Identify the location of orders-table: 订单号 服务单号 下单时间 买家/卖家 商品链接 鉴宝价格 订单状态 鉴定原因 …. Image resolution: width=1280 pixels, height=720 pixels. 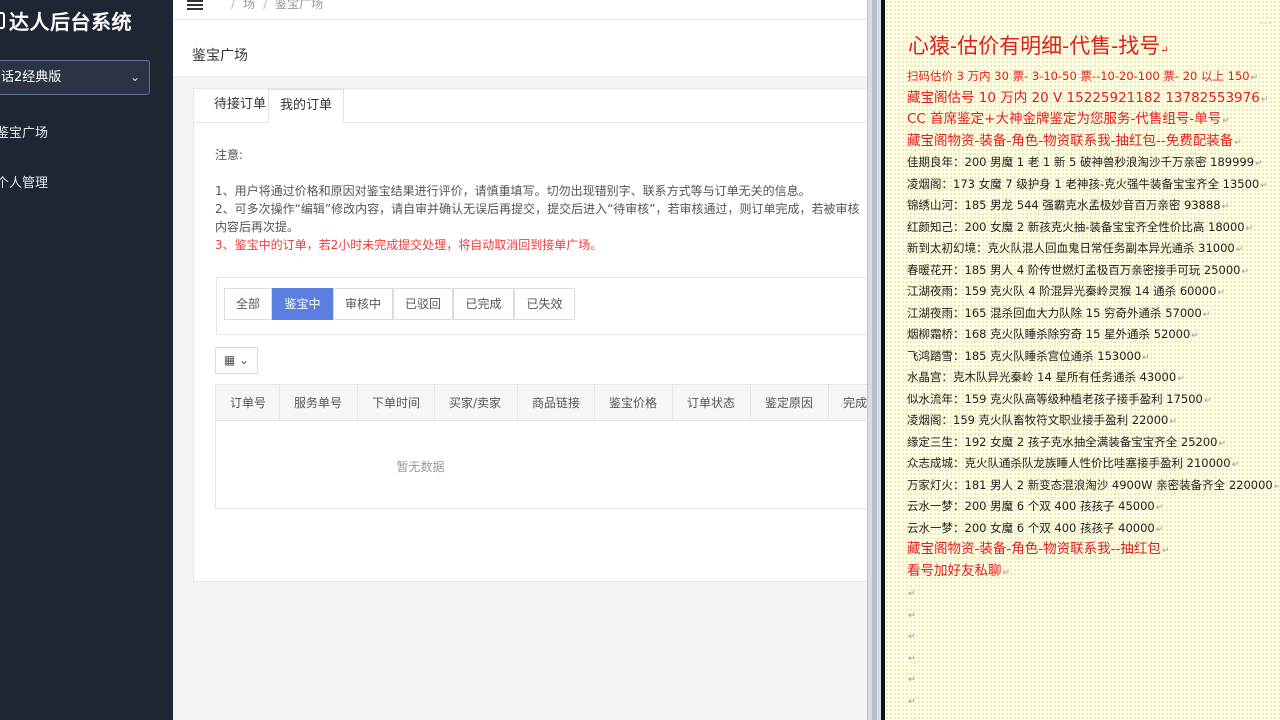
(541, 446).